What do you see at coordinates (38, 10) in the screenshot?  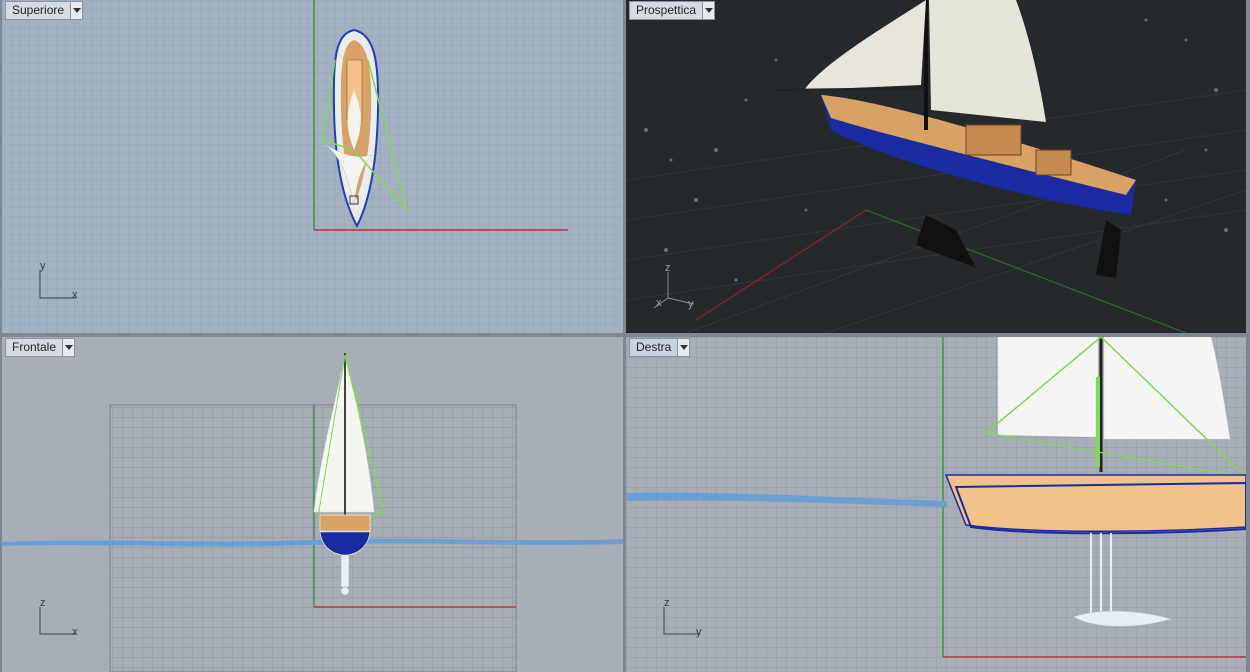 I see `viewport-title-label: Superiore` at bounding box center [38, 10].